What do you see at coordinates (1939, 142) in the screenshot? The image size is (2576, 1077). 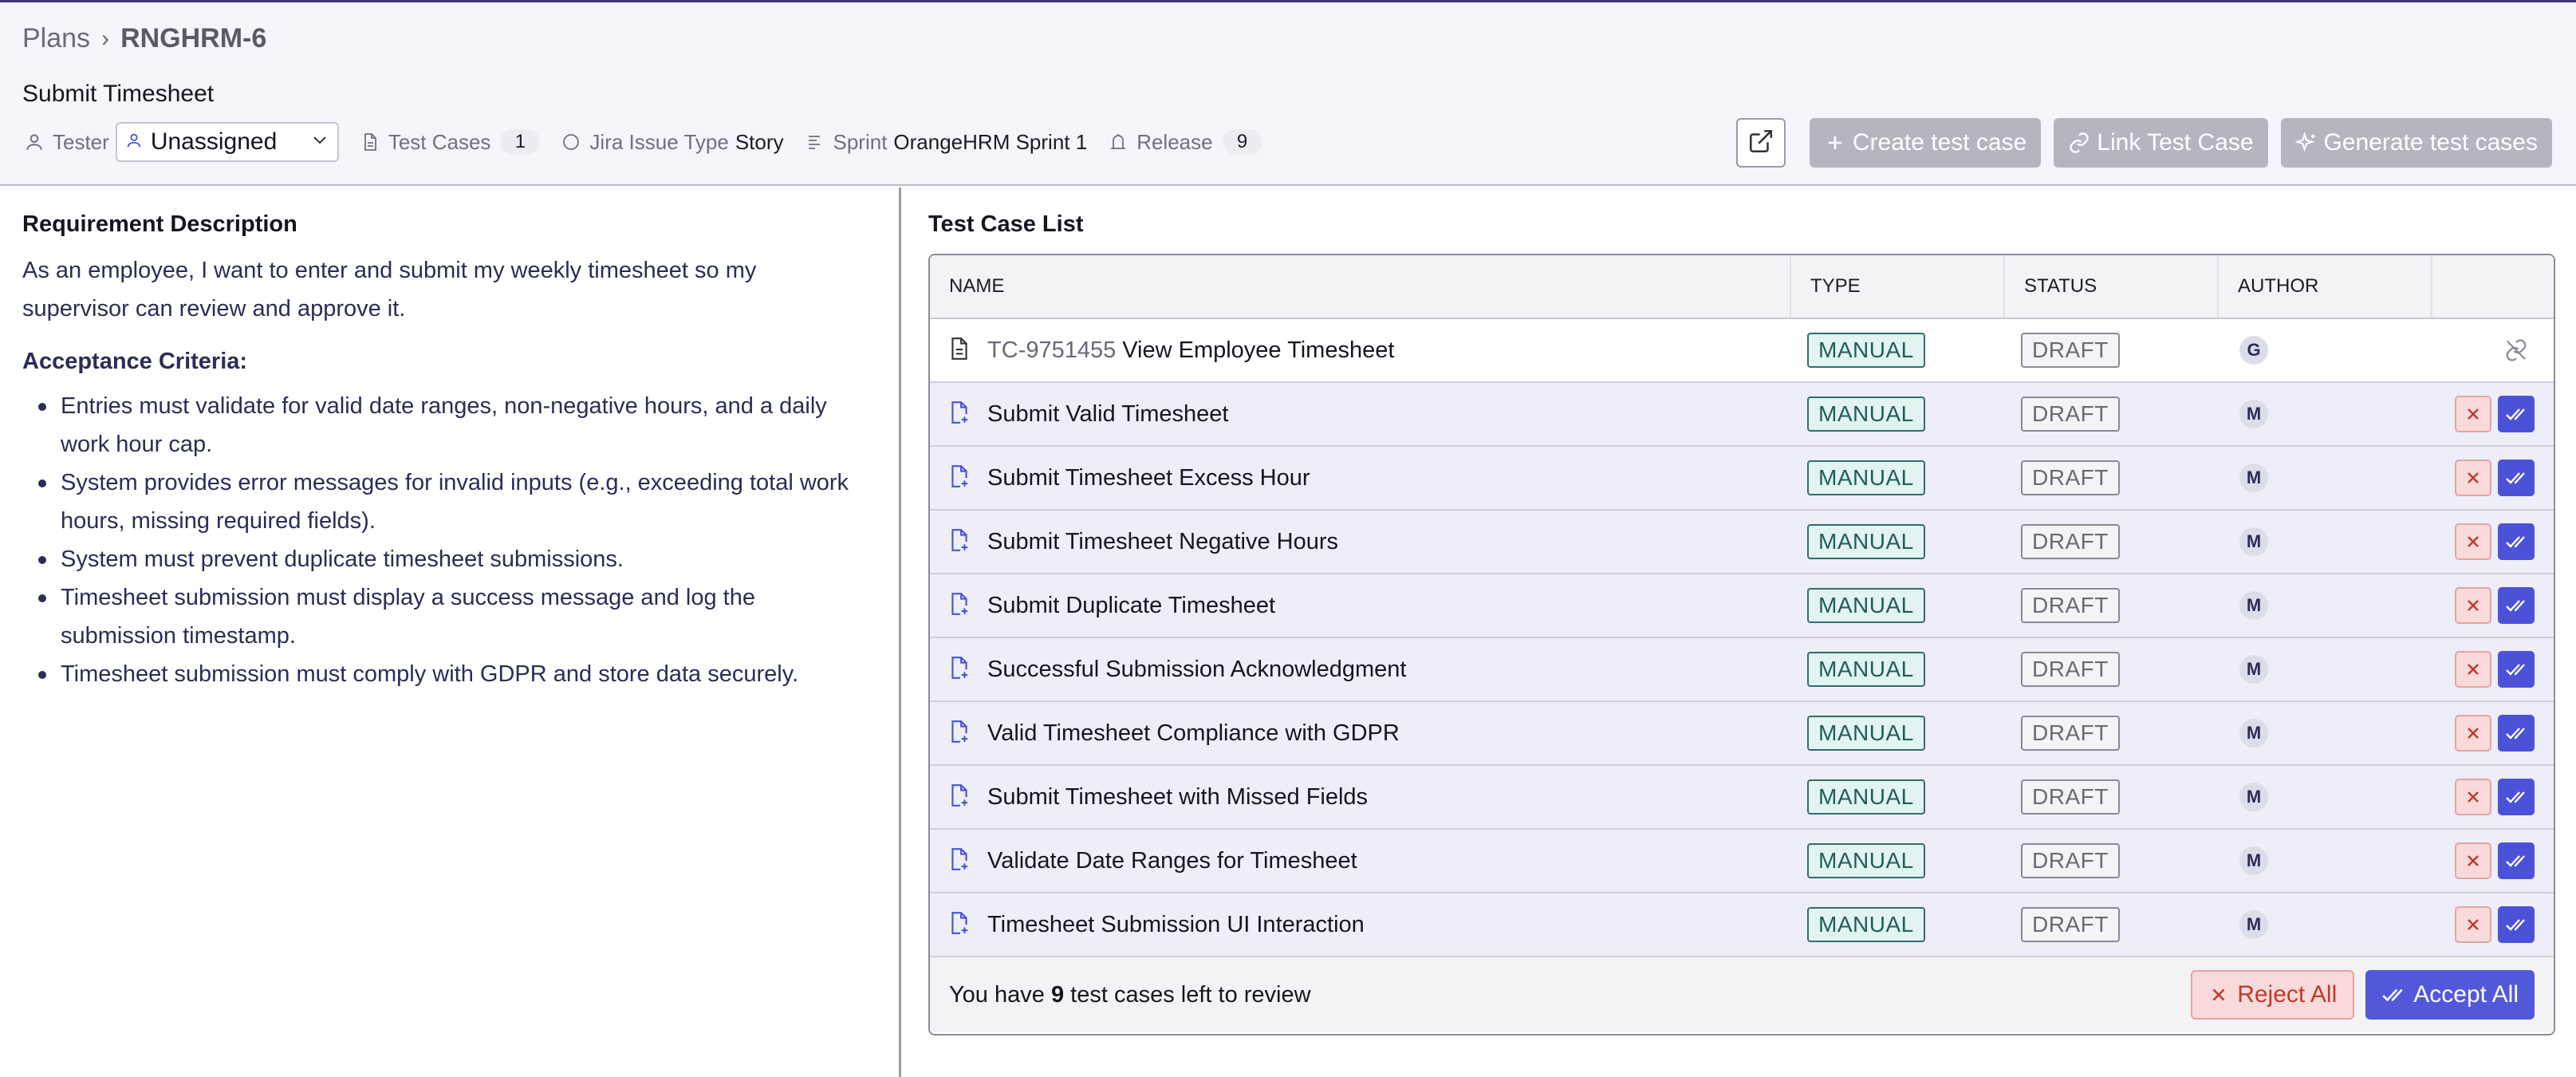 I see `create-test-case-label: Create test case` at bounding box center [1939, 142].